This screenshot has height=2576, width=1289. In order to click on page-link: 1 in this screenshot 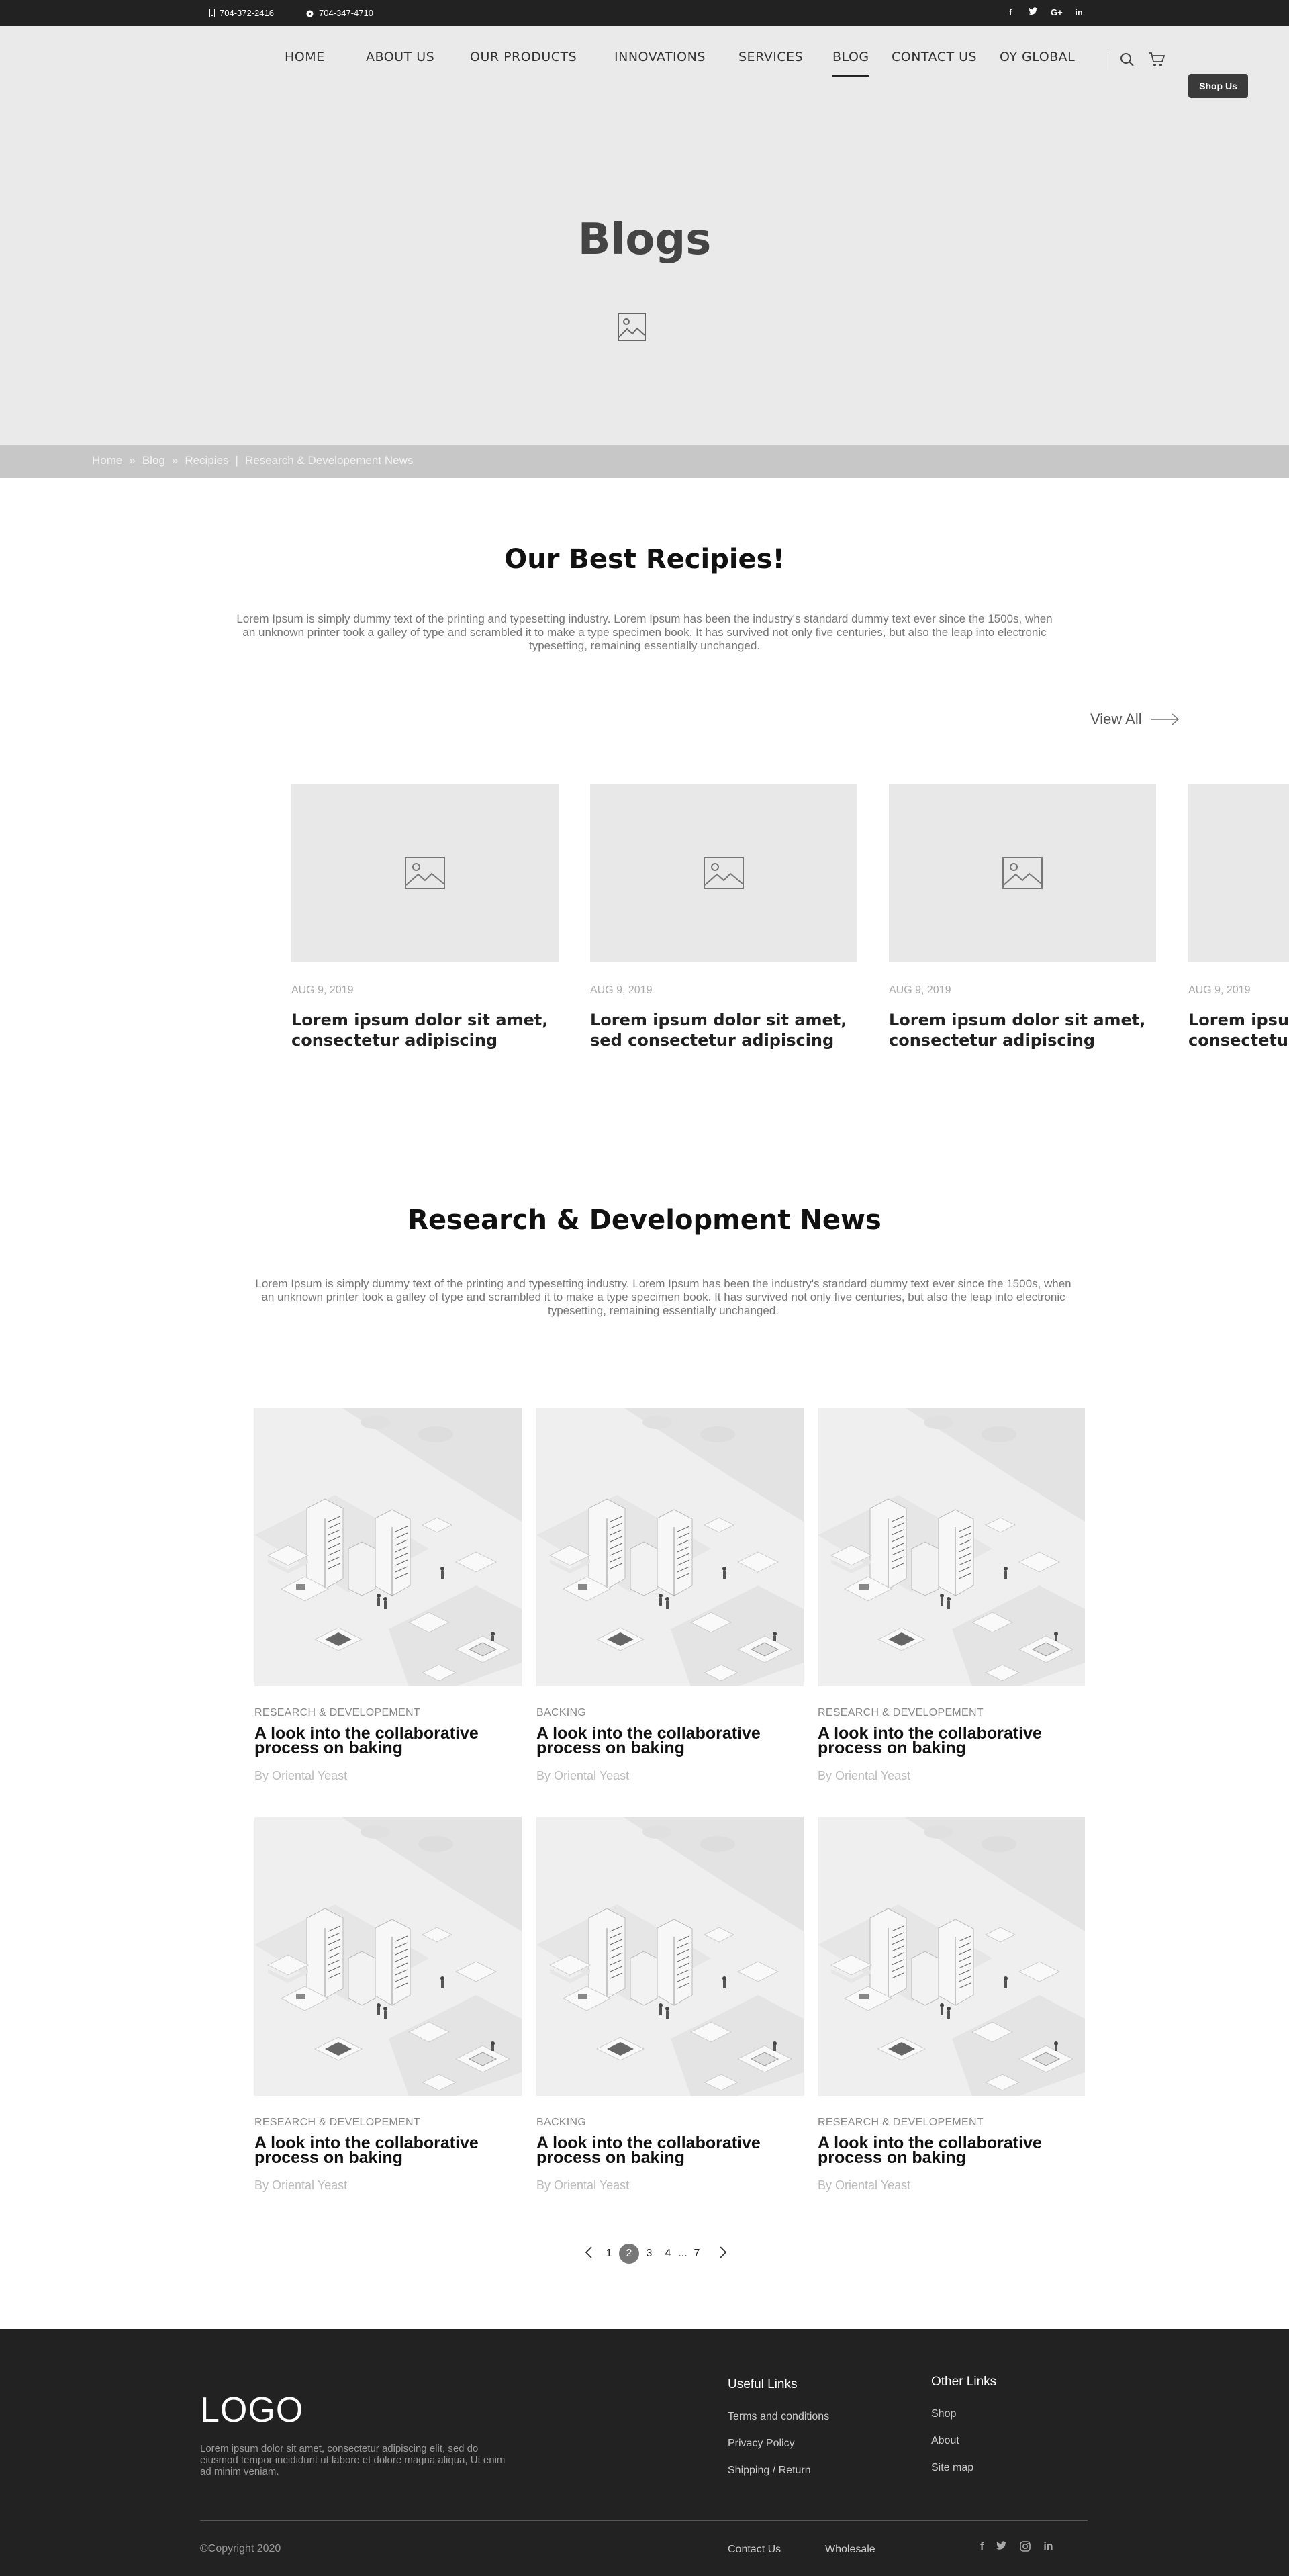, I will do `click(609, 2254)`.